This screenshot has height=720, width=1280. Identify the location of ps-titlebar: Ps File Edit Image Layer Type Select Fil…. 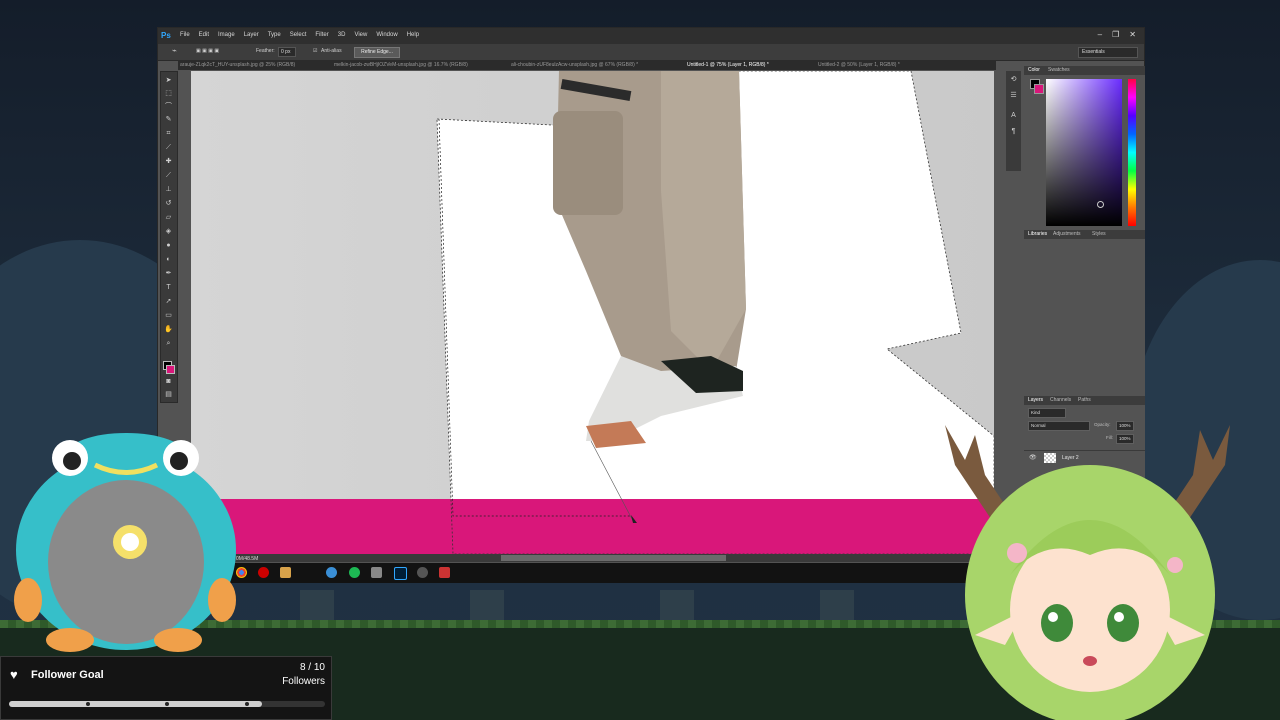
(651, 36).